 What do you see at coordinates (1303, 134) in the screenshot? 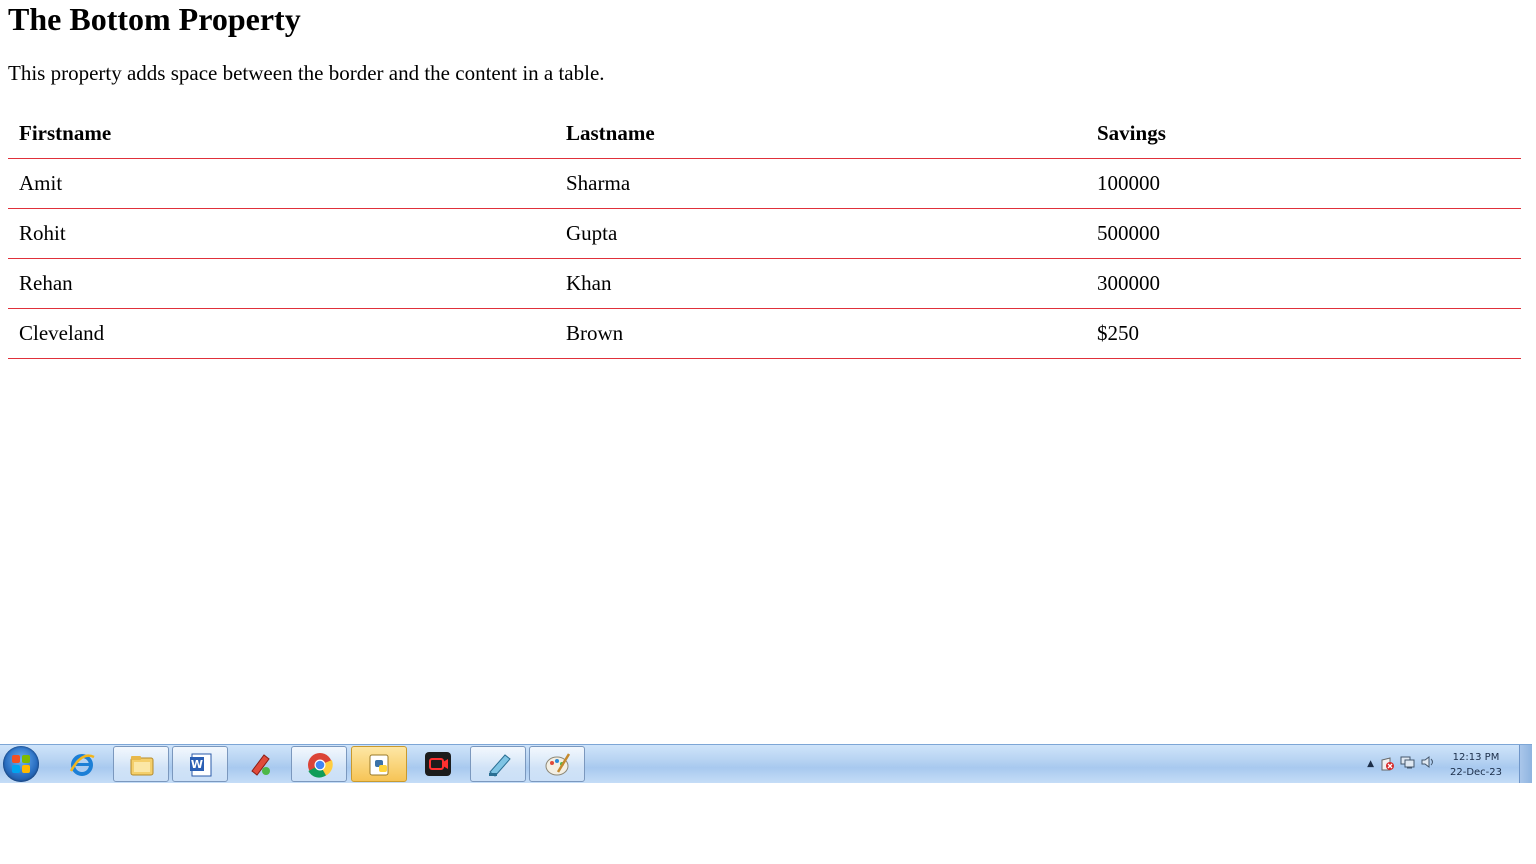
I see `header-savings: Savings` at bounding box center [1303, 134].